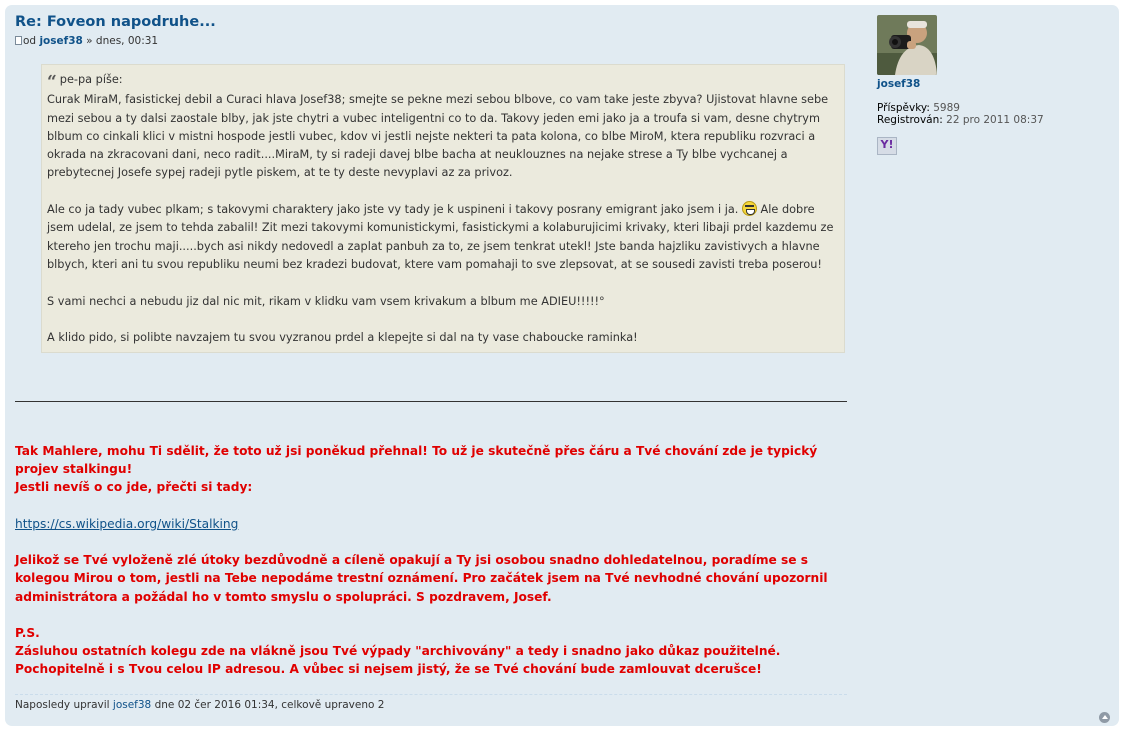  Describe the element at coordinates (30, 41) in the screenshot. I see `author-prefix: od` at that location.